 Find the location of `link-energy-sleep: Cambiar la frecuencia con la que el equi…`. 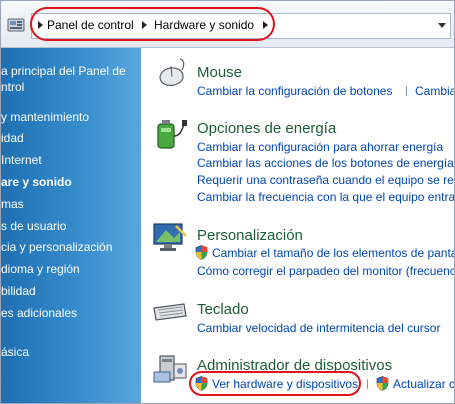

link-energy-sleep: Cambiar la frecuencia con la que el equi… is located at coordinates (325, 197).